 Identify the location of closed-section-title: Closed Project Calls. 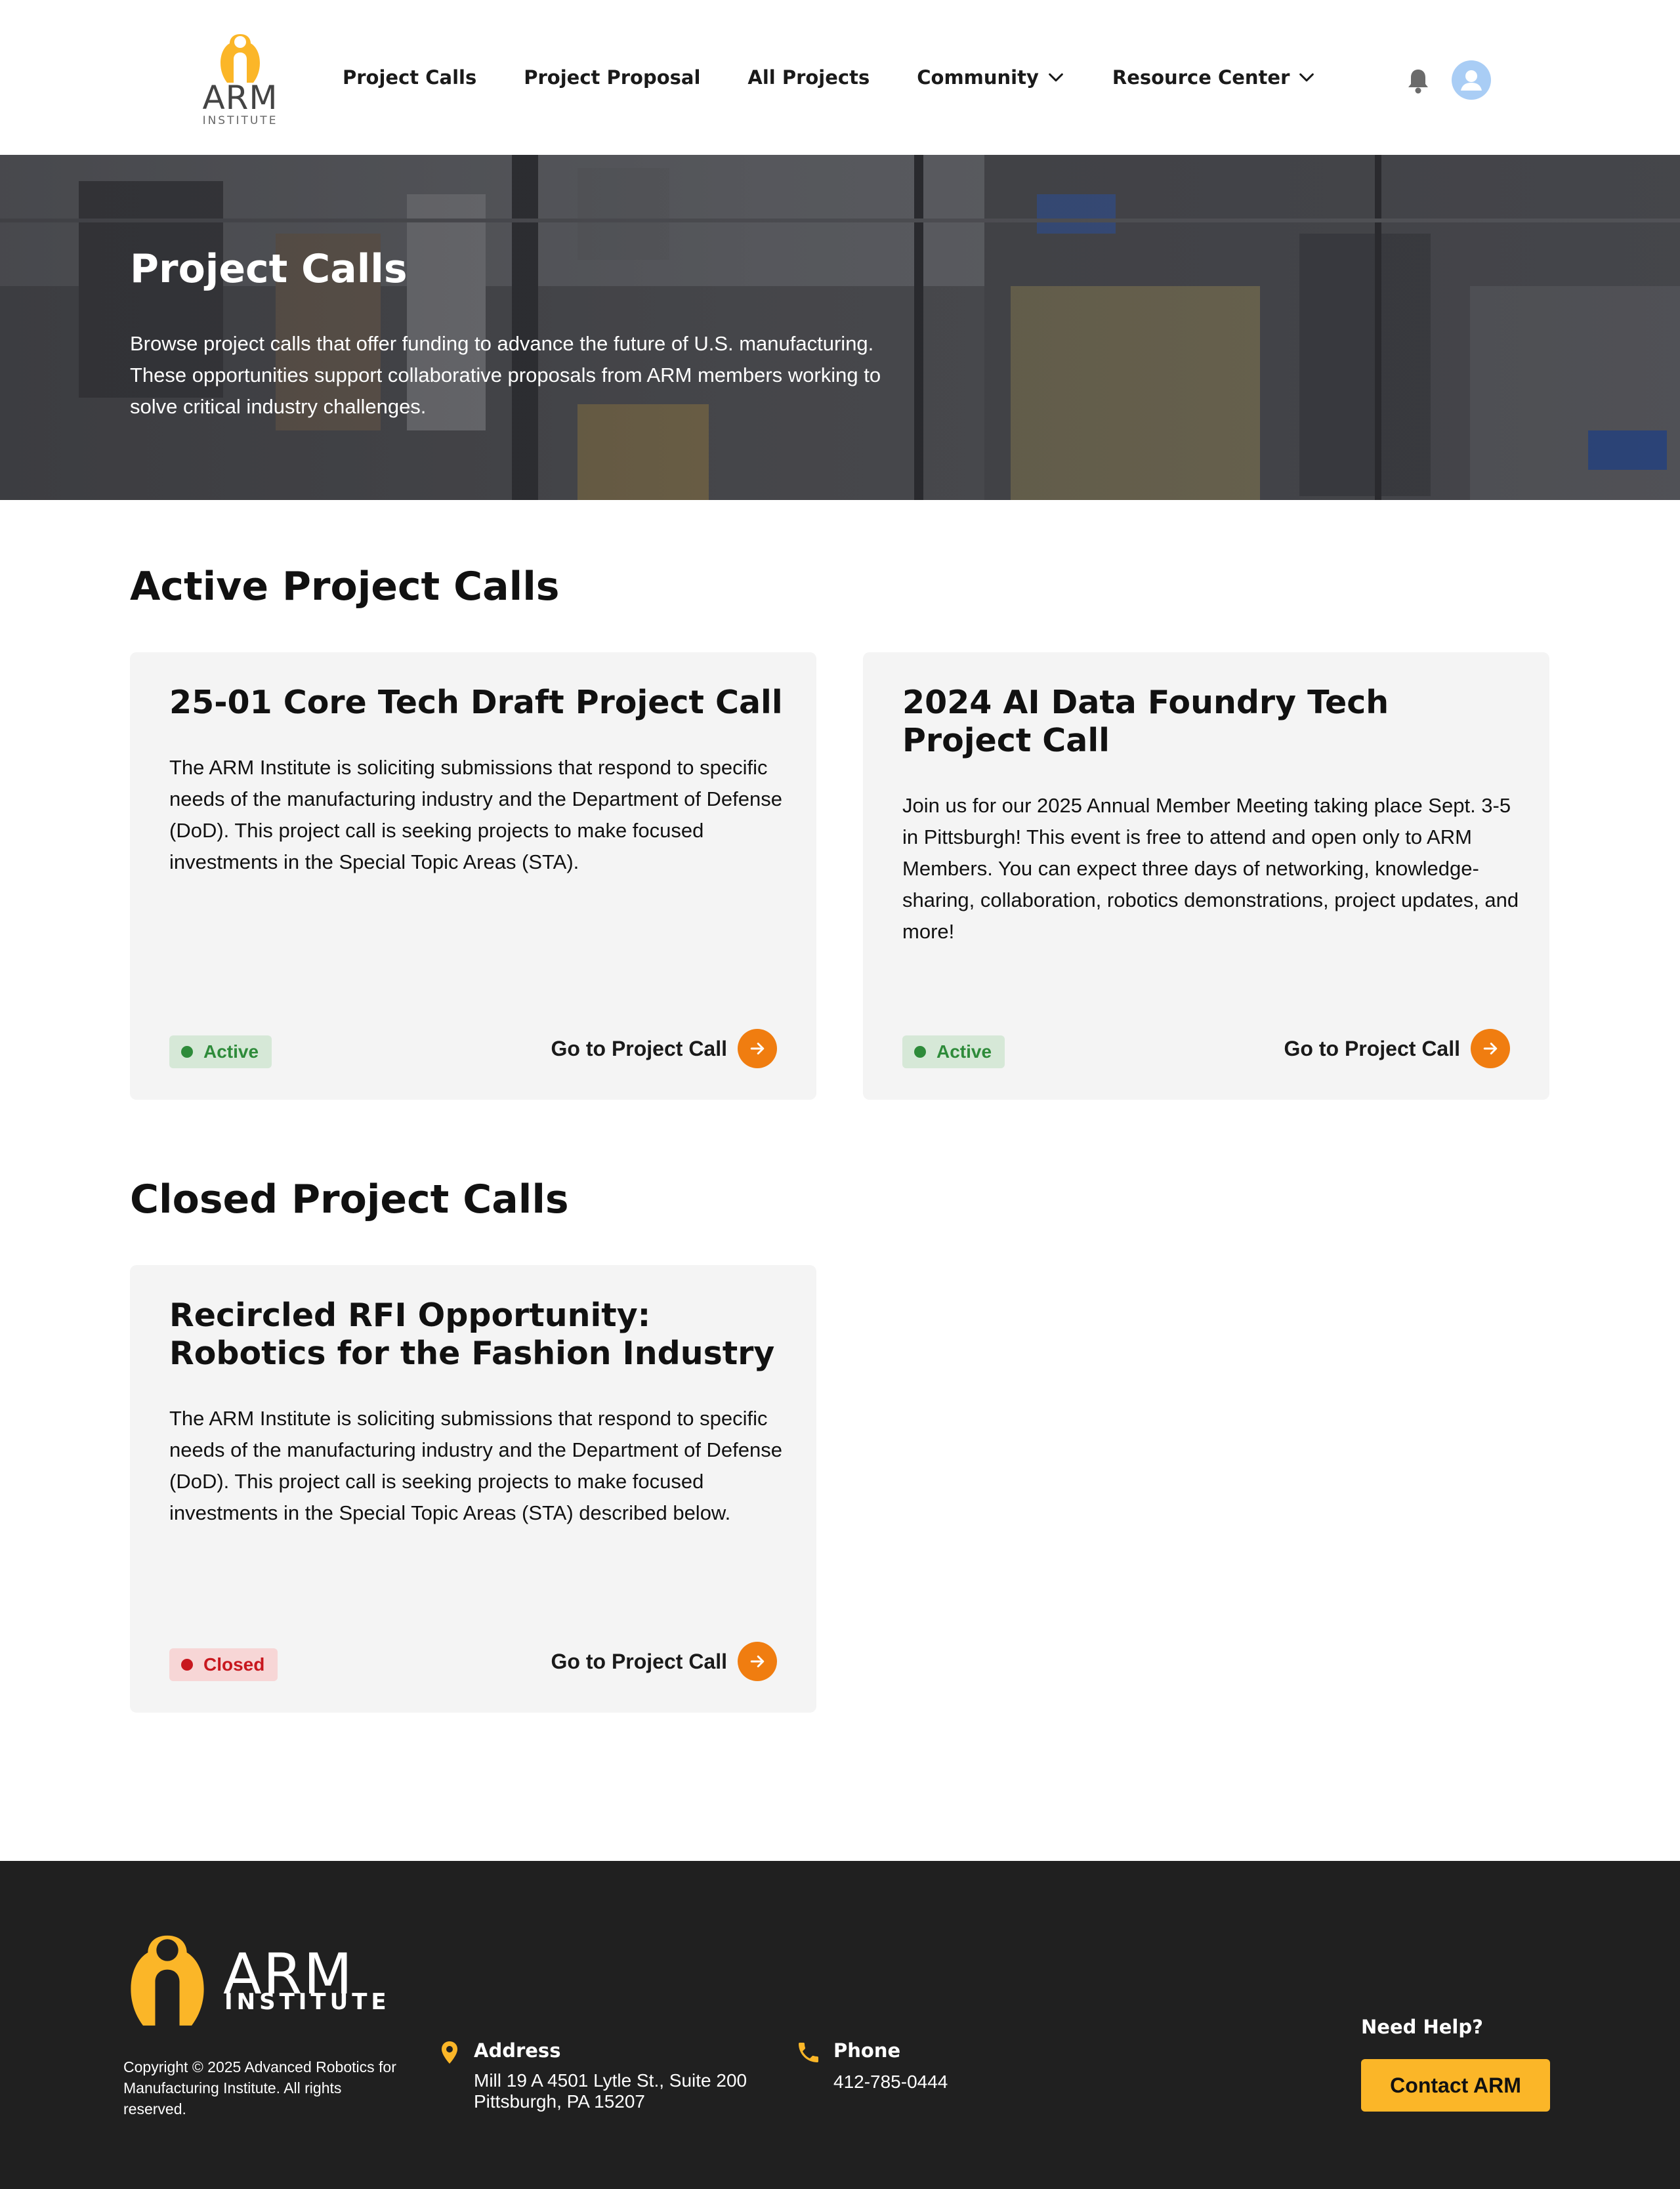
(349, 1199).